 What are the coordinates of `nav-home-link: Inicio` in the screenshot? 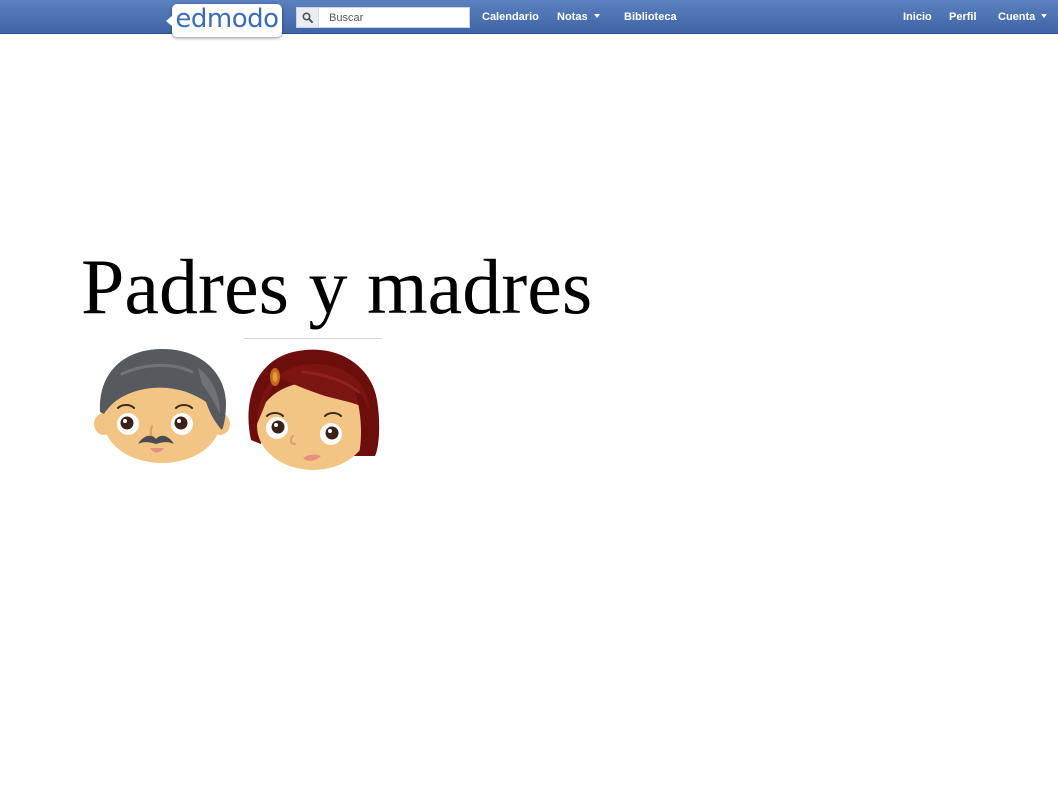 It's located at (917, 17).